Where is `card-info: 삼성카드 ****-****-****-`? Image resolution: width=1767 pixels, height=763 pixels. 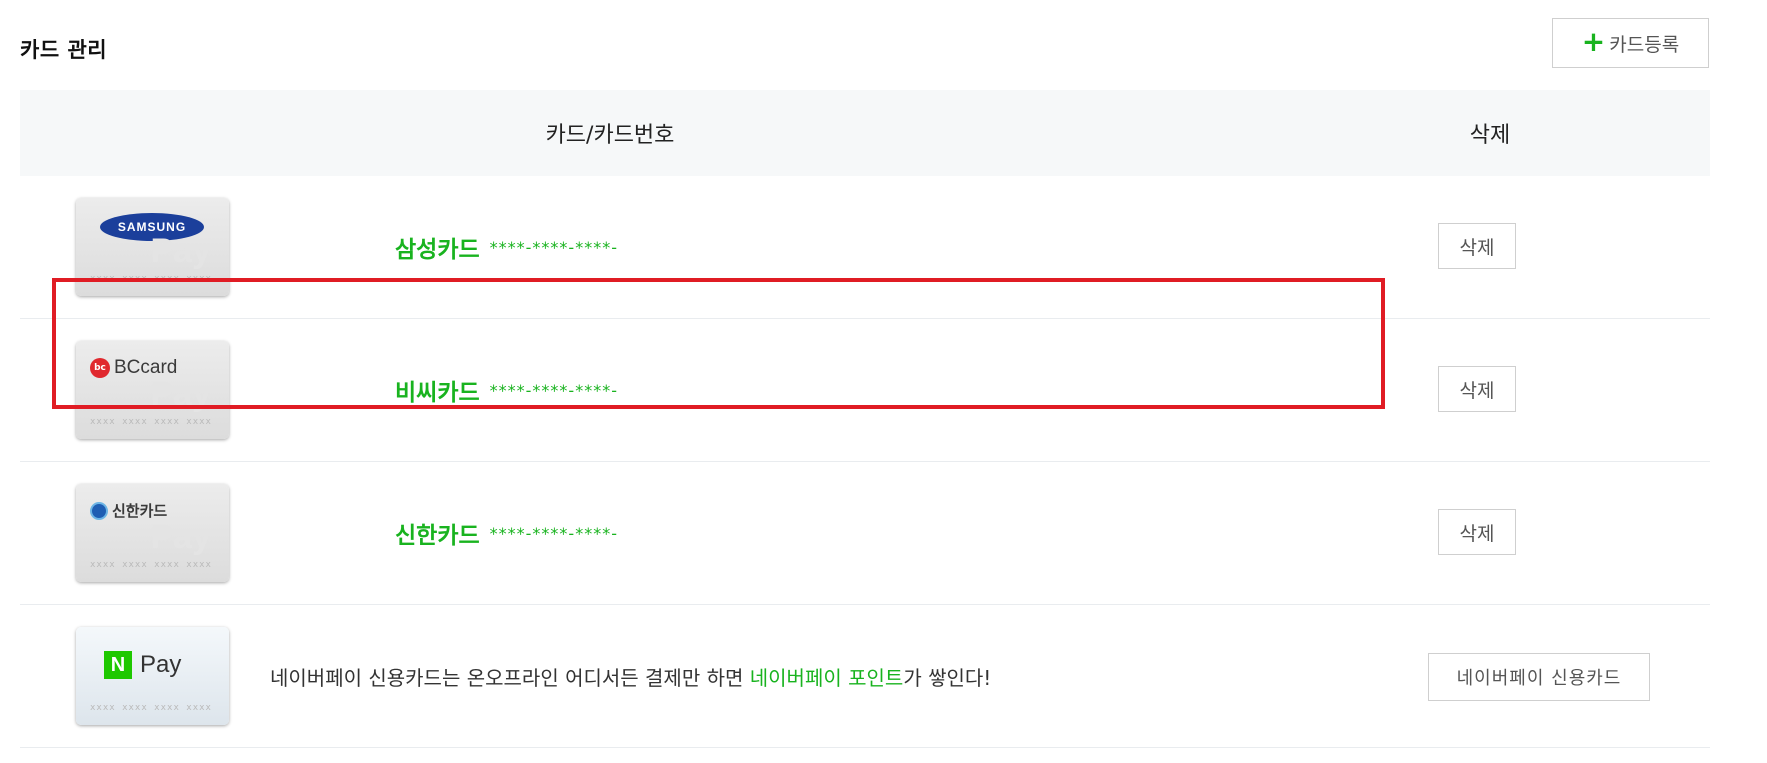 card-info: 삼성카드 ****-****-****- is located at coordinates (506, 247).